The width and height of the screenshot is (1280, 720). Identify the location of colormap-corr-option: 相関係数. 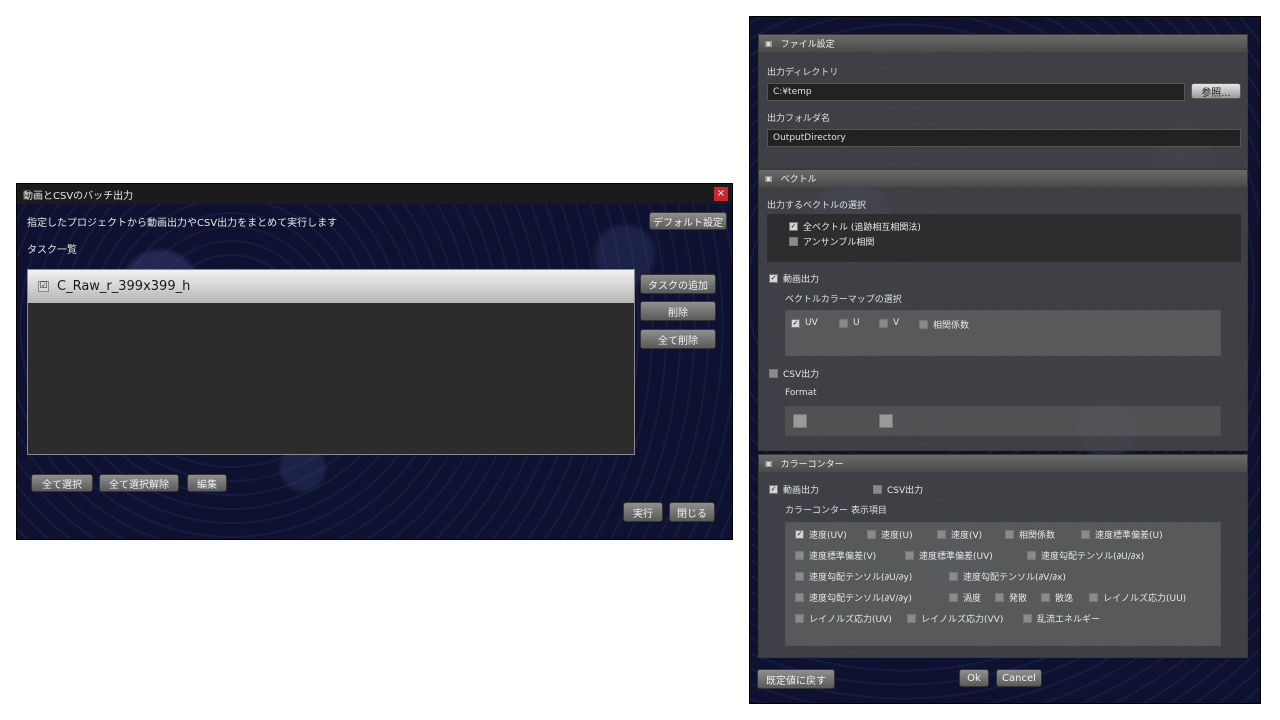
(944, 324).